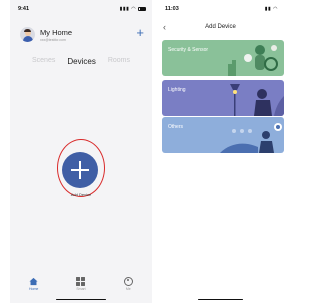  What do you see at coordinates (128, 289) in the screenshot?
I see `tabbar-label-me: Me` at bounding box center [128, 289].